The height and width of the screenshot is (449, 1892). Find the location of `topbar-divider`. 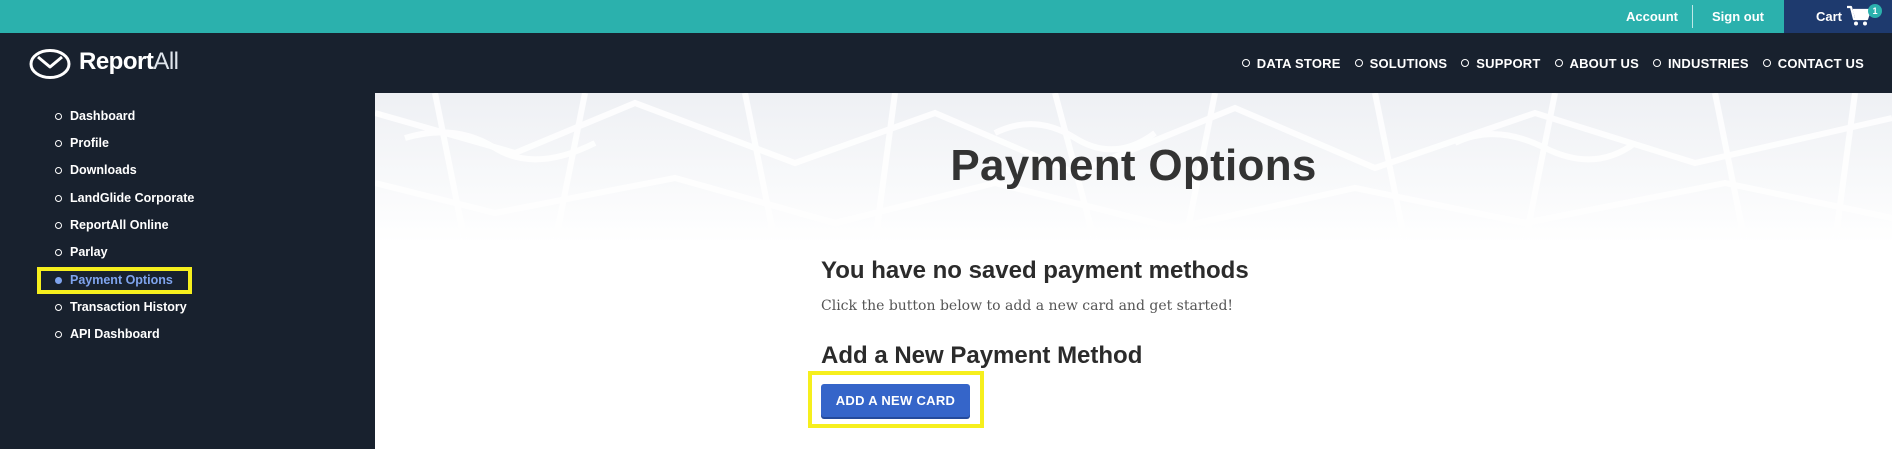

topbar-divider is located at coordinates (1692, 16).